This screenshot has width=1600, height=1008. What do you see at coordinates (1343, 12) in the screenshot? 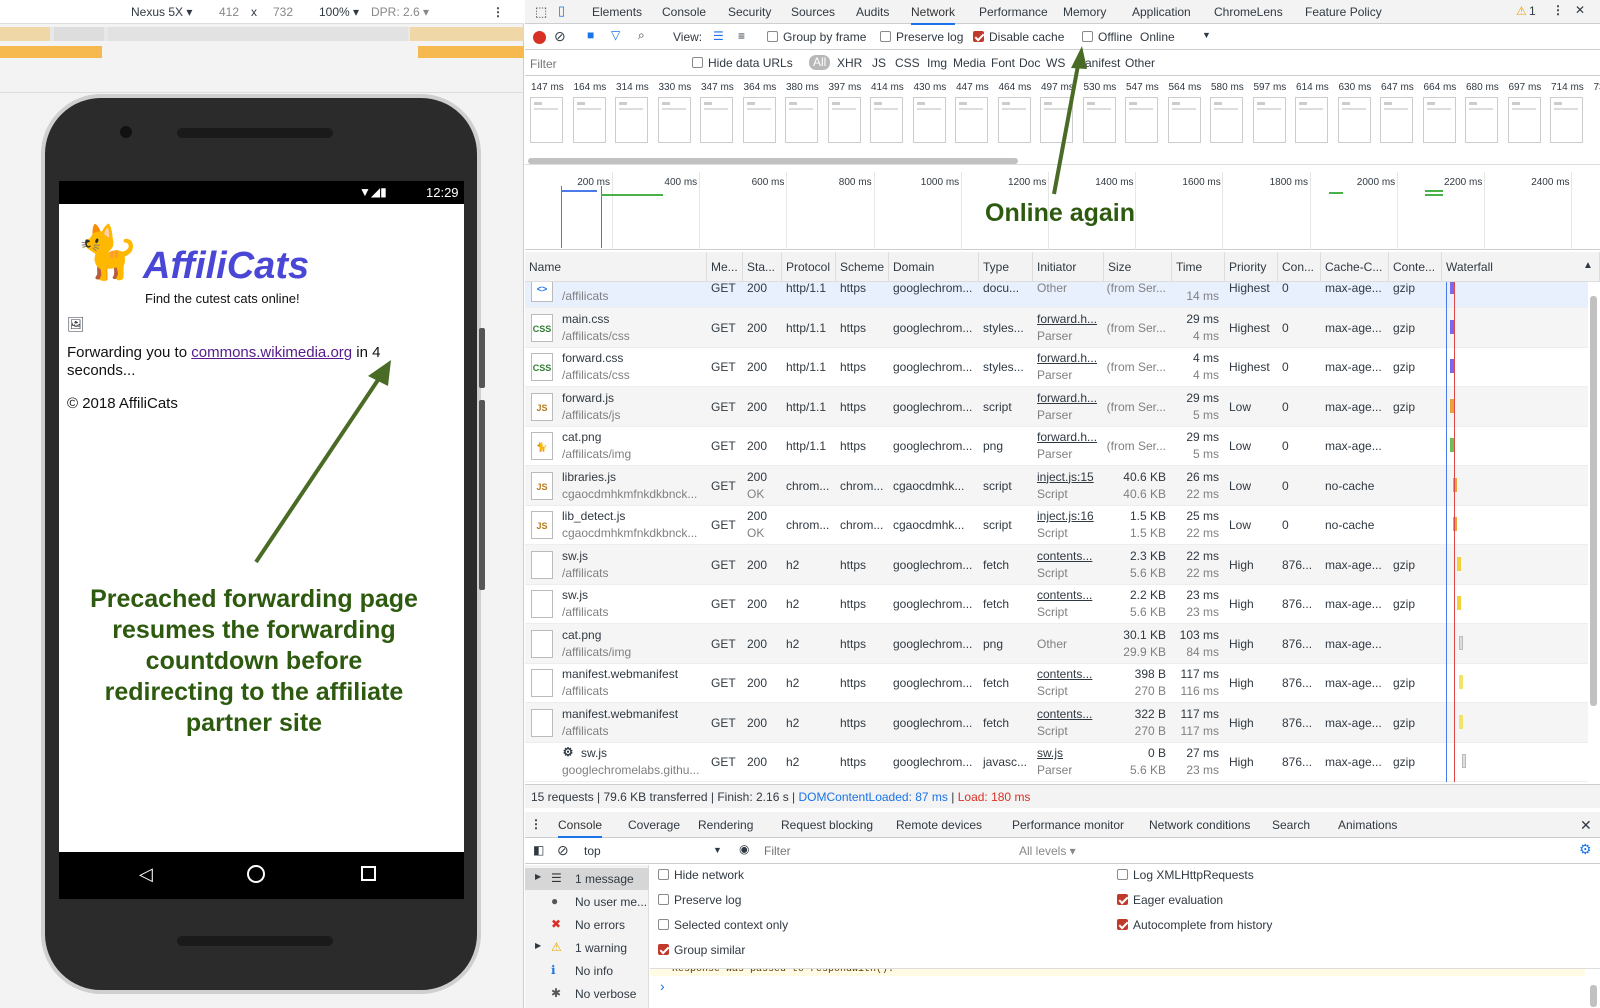
I see `tab-feature-policy: Feature Policy` at bounding box center [1343, 12].